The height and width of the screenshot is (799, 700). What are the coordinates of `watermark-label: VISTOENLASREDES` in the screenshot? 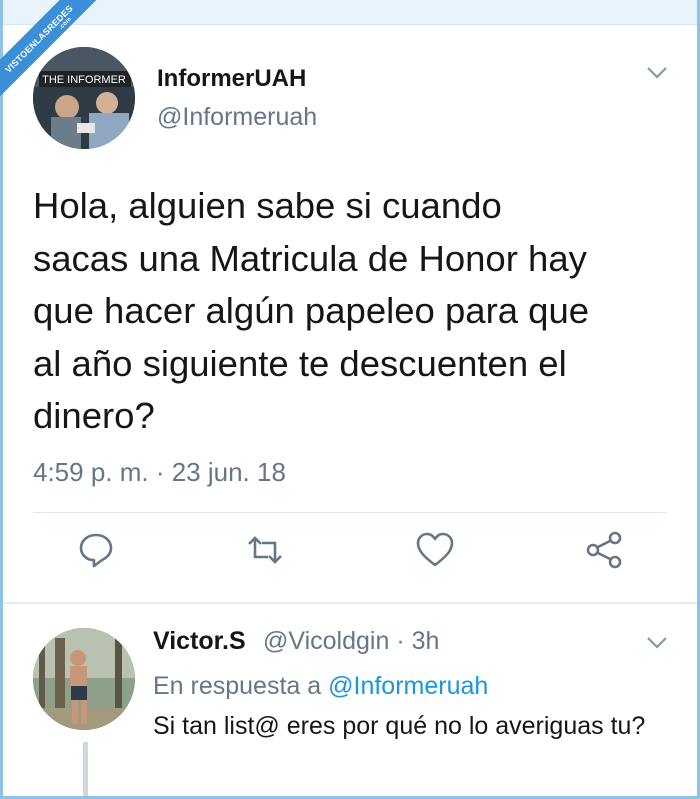 It's located at (39, 39).